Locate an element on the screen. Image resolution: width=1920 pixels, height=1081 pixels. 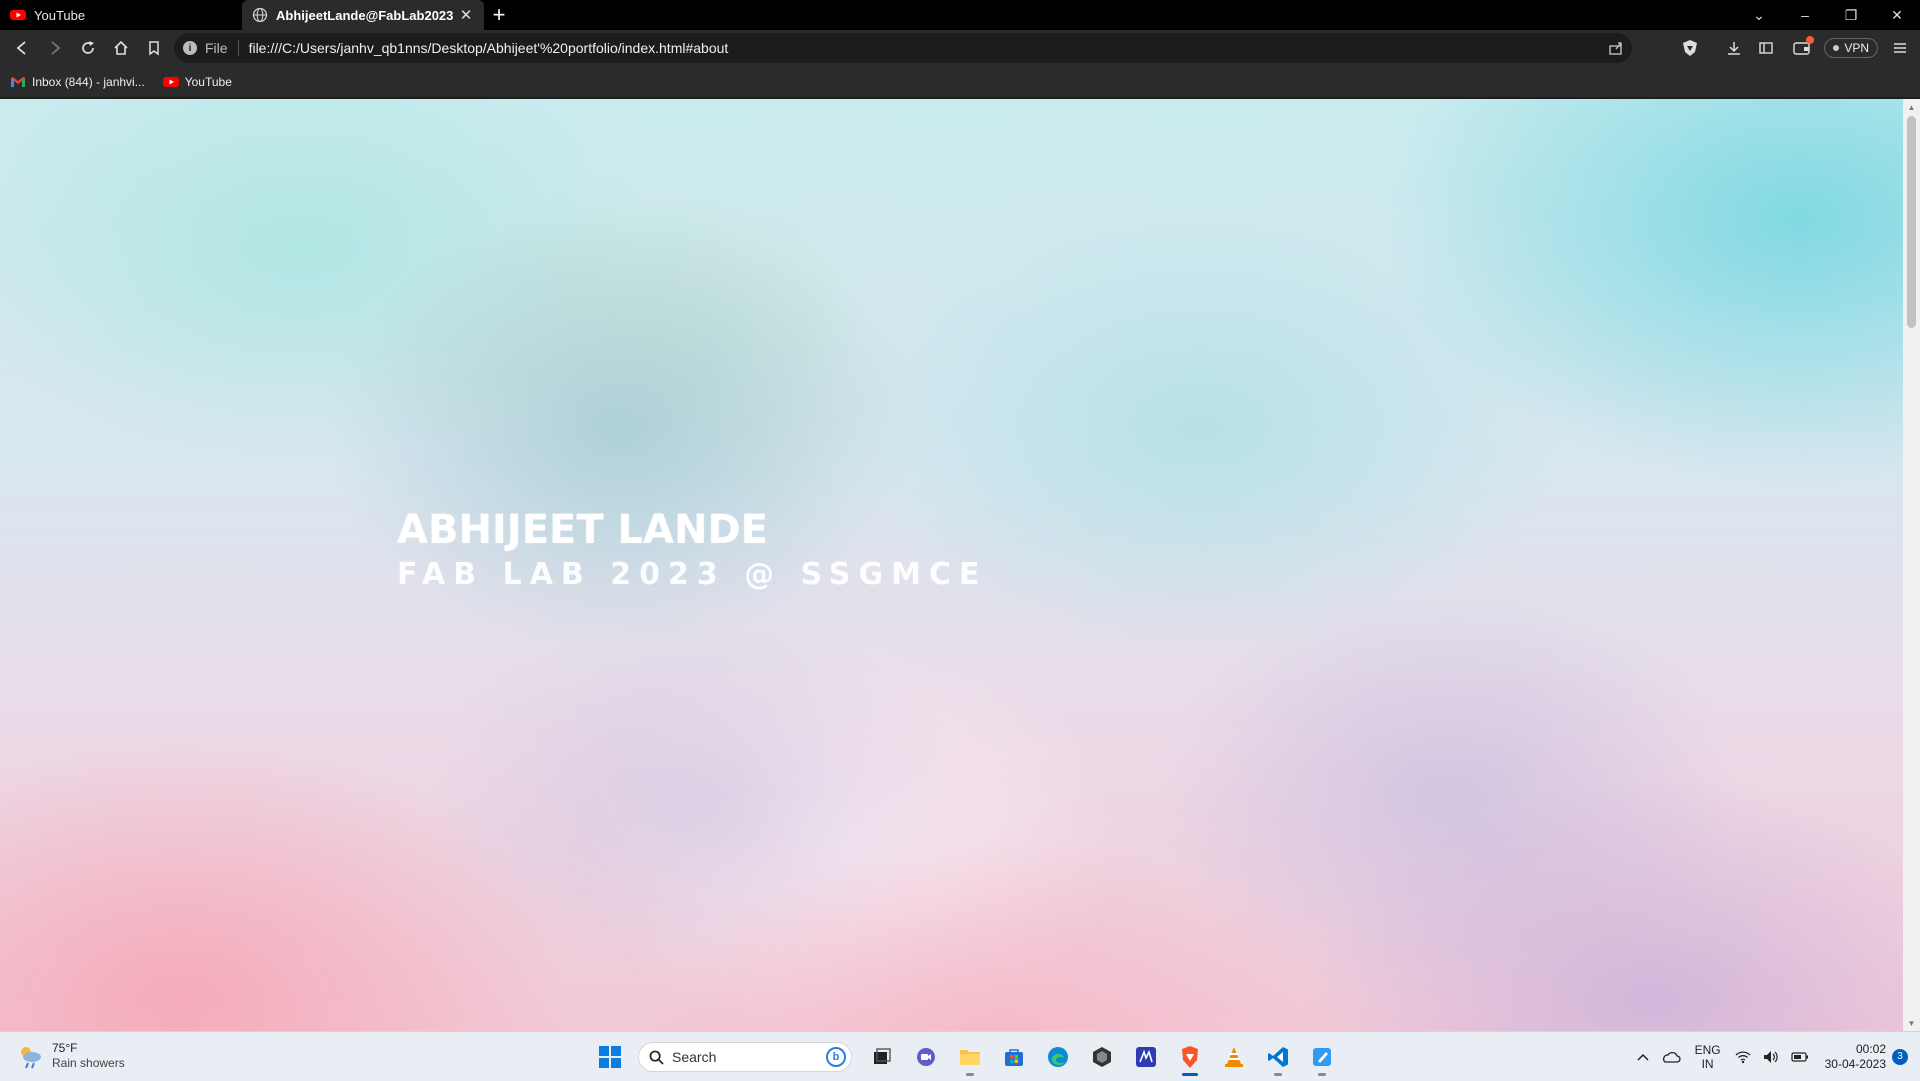
vlc-button is located at coordinates (1234, 1057).